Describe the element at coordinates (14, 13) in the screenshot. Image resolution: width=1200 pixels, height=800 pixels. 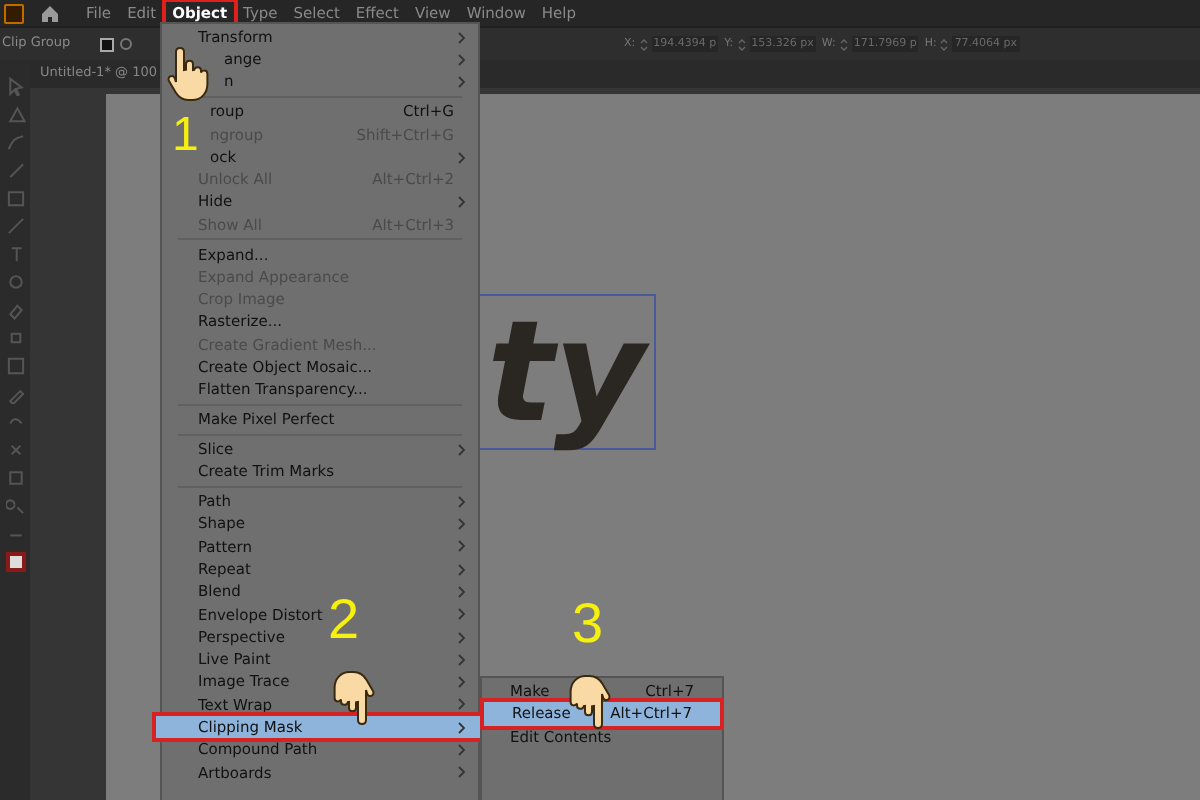
I see `app-logo-icon` at that location.